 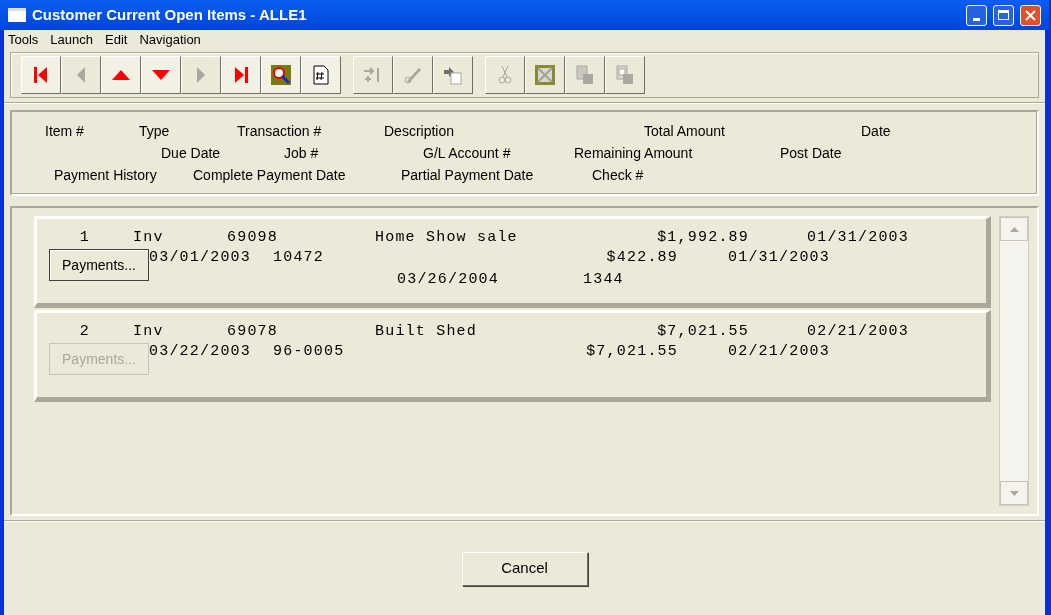 What do you see at coordinates (279, 130) in the screenshot?
I see `column-header: Transaction #` at bounding box center [279, 130].